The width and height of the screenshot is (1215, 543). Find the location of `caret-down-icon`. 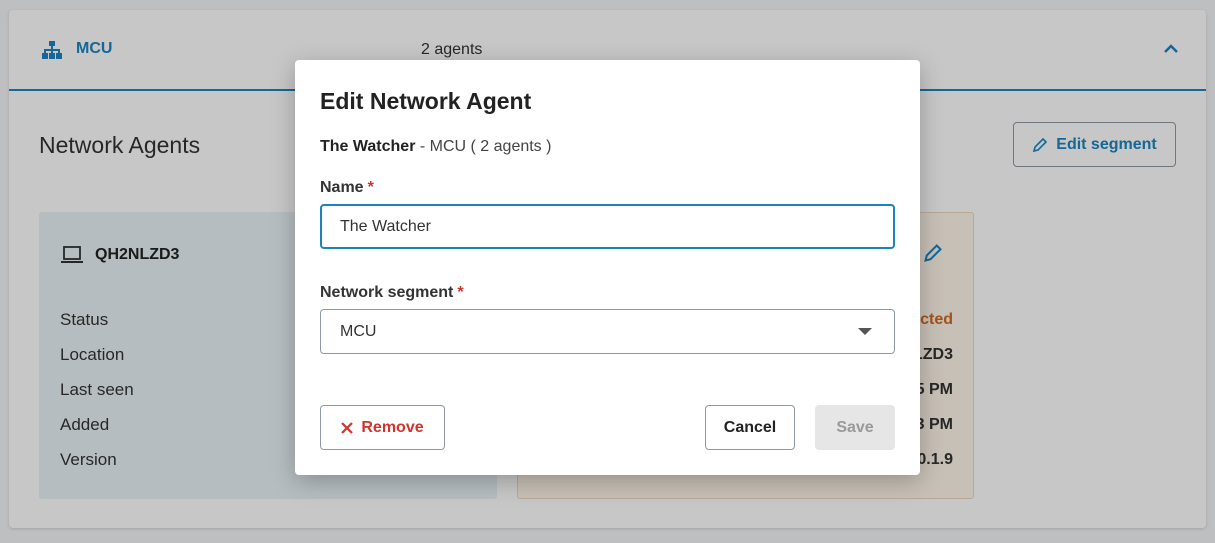

caret-down-icon is located at coordinates (865, 331).